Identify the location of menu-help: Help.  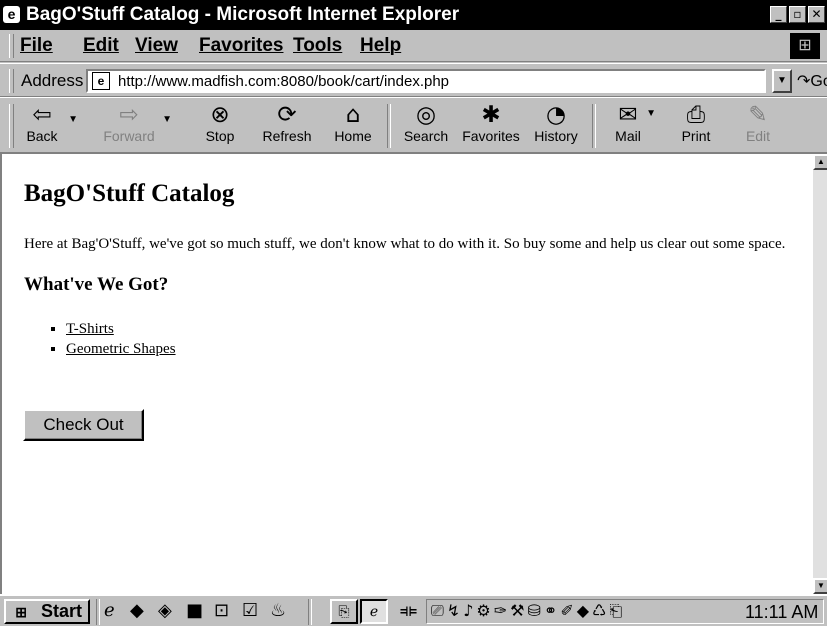
(380, 46).